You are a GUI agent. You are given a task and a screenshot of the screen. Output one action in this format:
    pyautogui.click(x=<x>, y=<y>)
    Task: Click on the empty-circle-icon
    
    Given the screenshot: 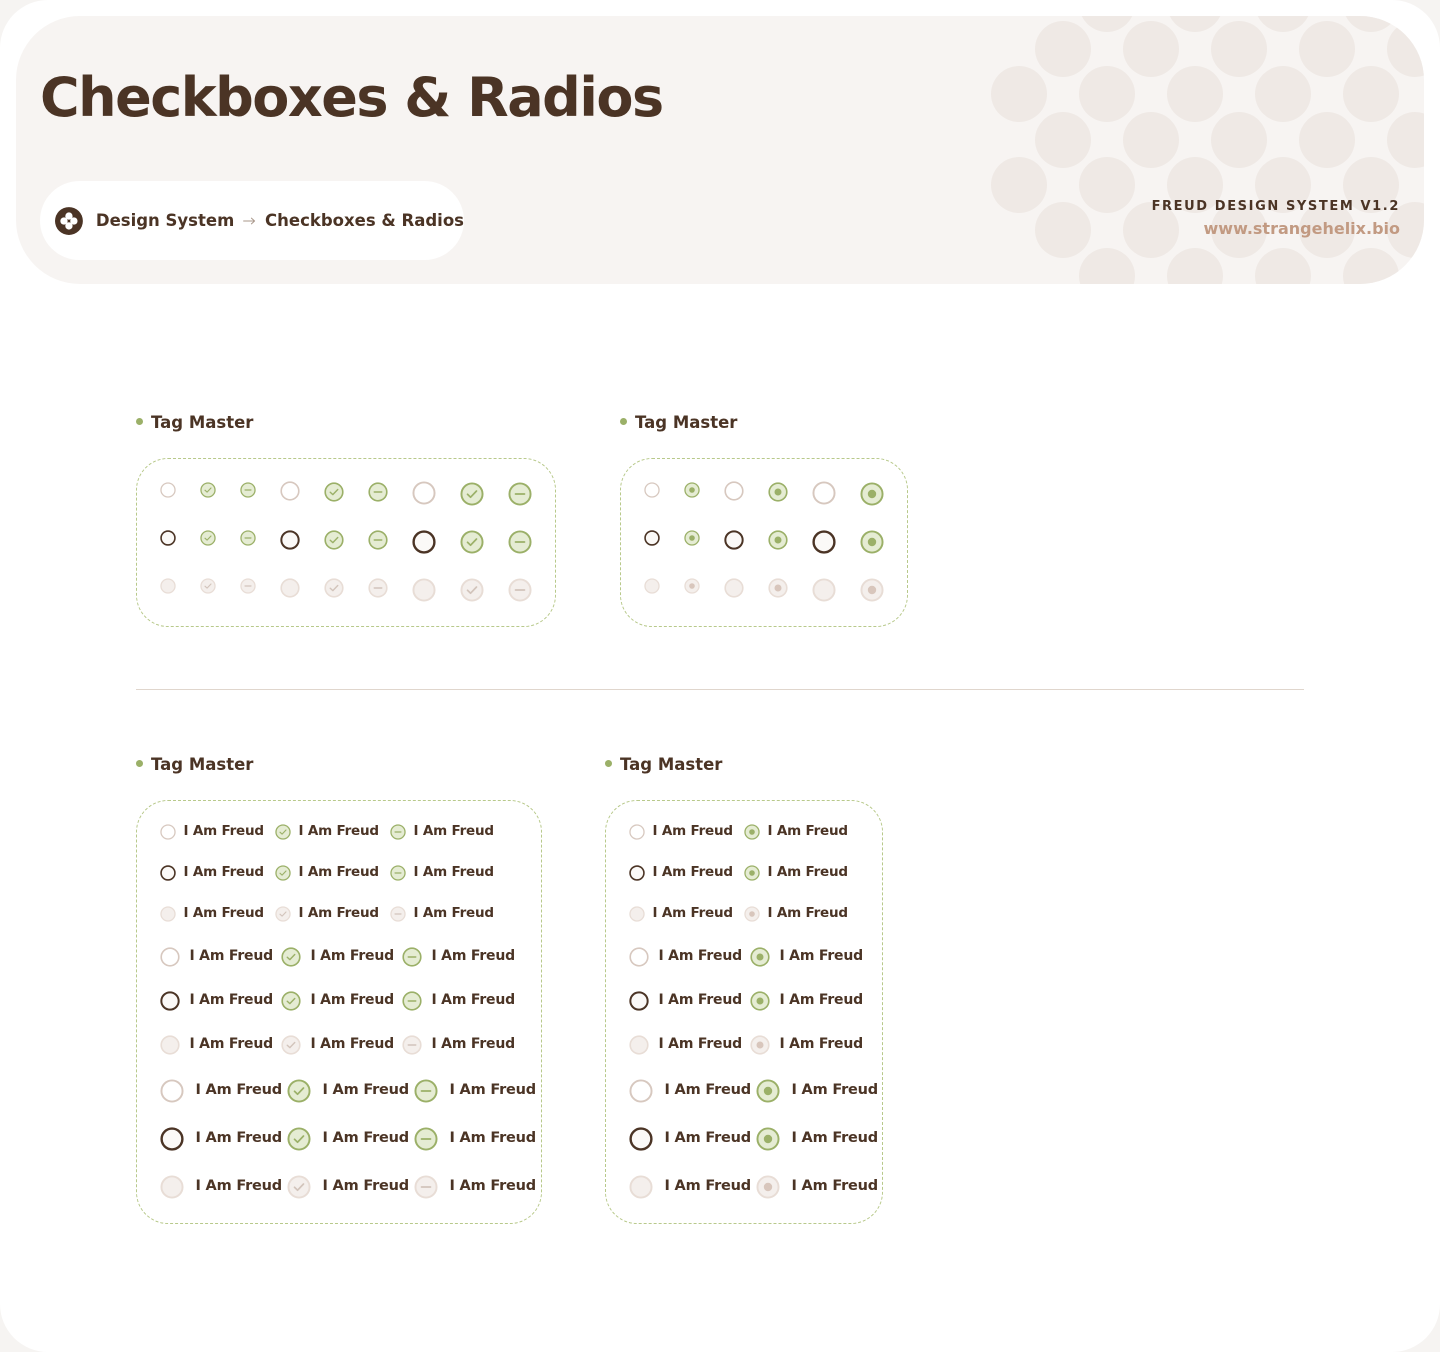 What is the action you would take?
    pyautogui.click(x=733, y=539)
    